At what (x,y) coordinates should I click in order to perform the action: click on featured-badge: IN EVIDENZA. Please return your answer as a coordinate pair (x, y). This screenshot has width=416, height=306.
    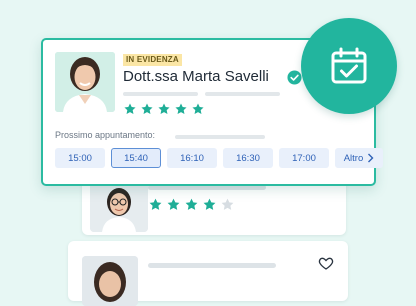
    Looking at the image, I should click on (152, 60).